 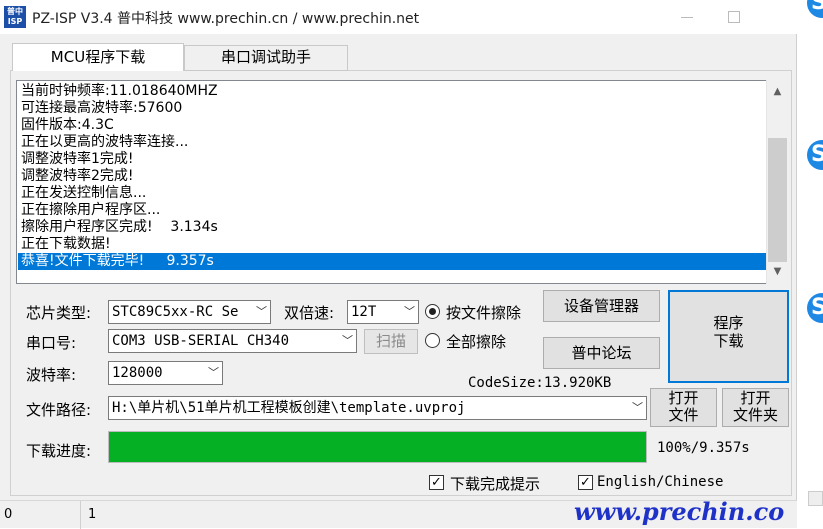 What do you see at coordinates (98, 57) in the screenshot?
I see `tab-mcu-download: MCU程序下载` at bounding box center [98, 57].